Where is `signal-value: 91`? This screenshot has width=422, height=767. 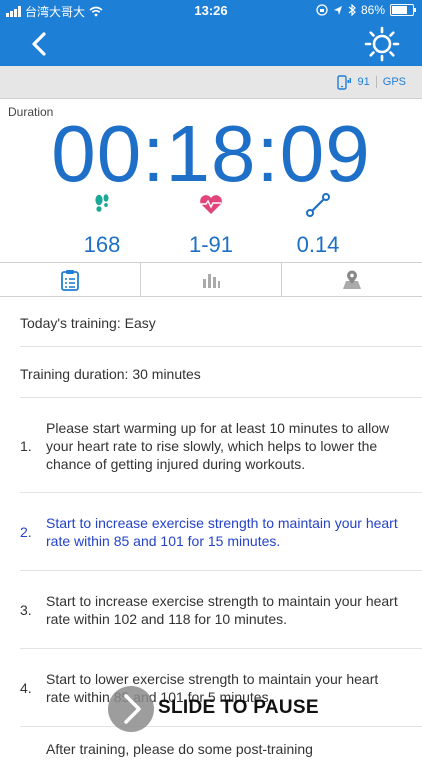 signal-value: 91 is located at coordinates (363, 82).